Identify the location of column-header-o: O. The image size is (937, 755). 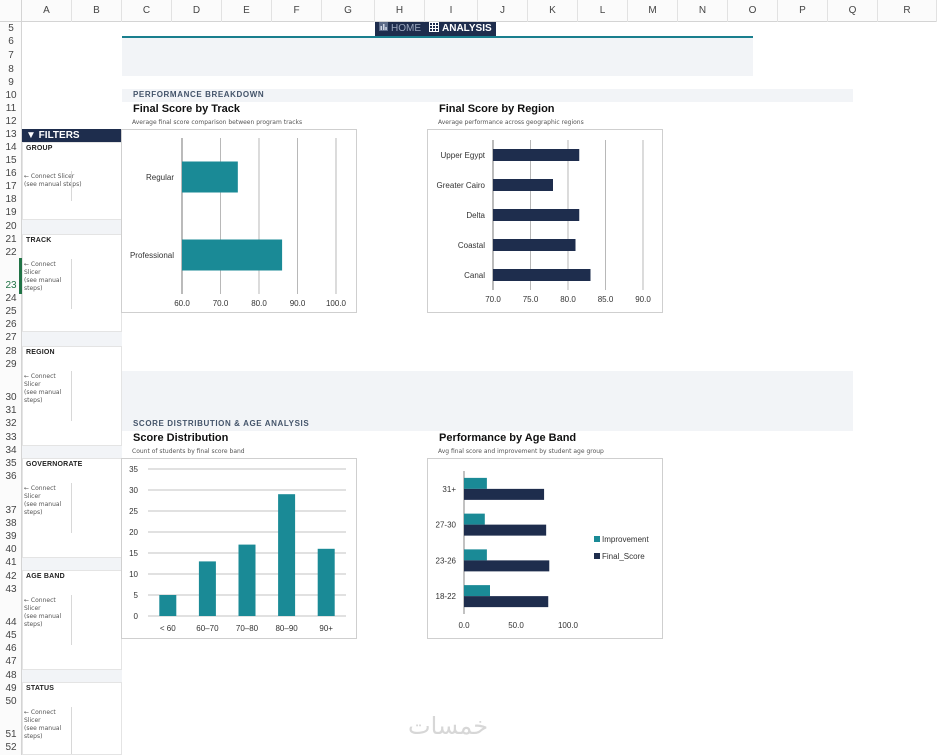
(753, 11).